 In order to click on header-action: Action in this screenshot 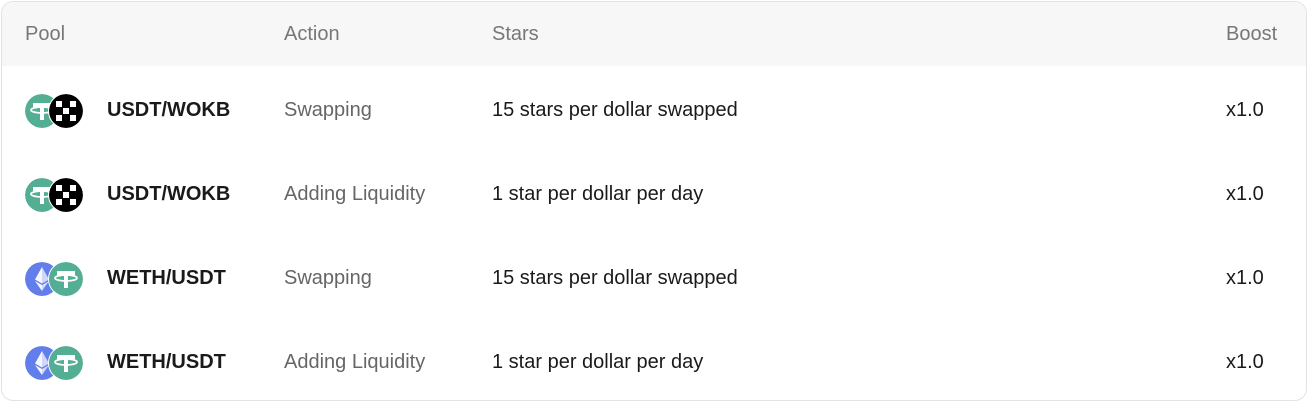, I will do `click(312, 34)`.